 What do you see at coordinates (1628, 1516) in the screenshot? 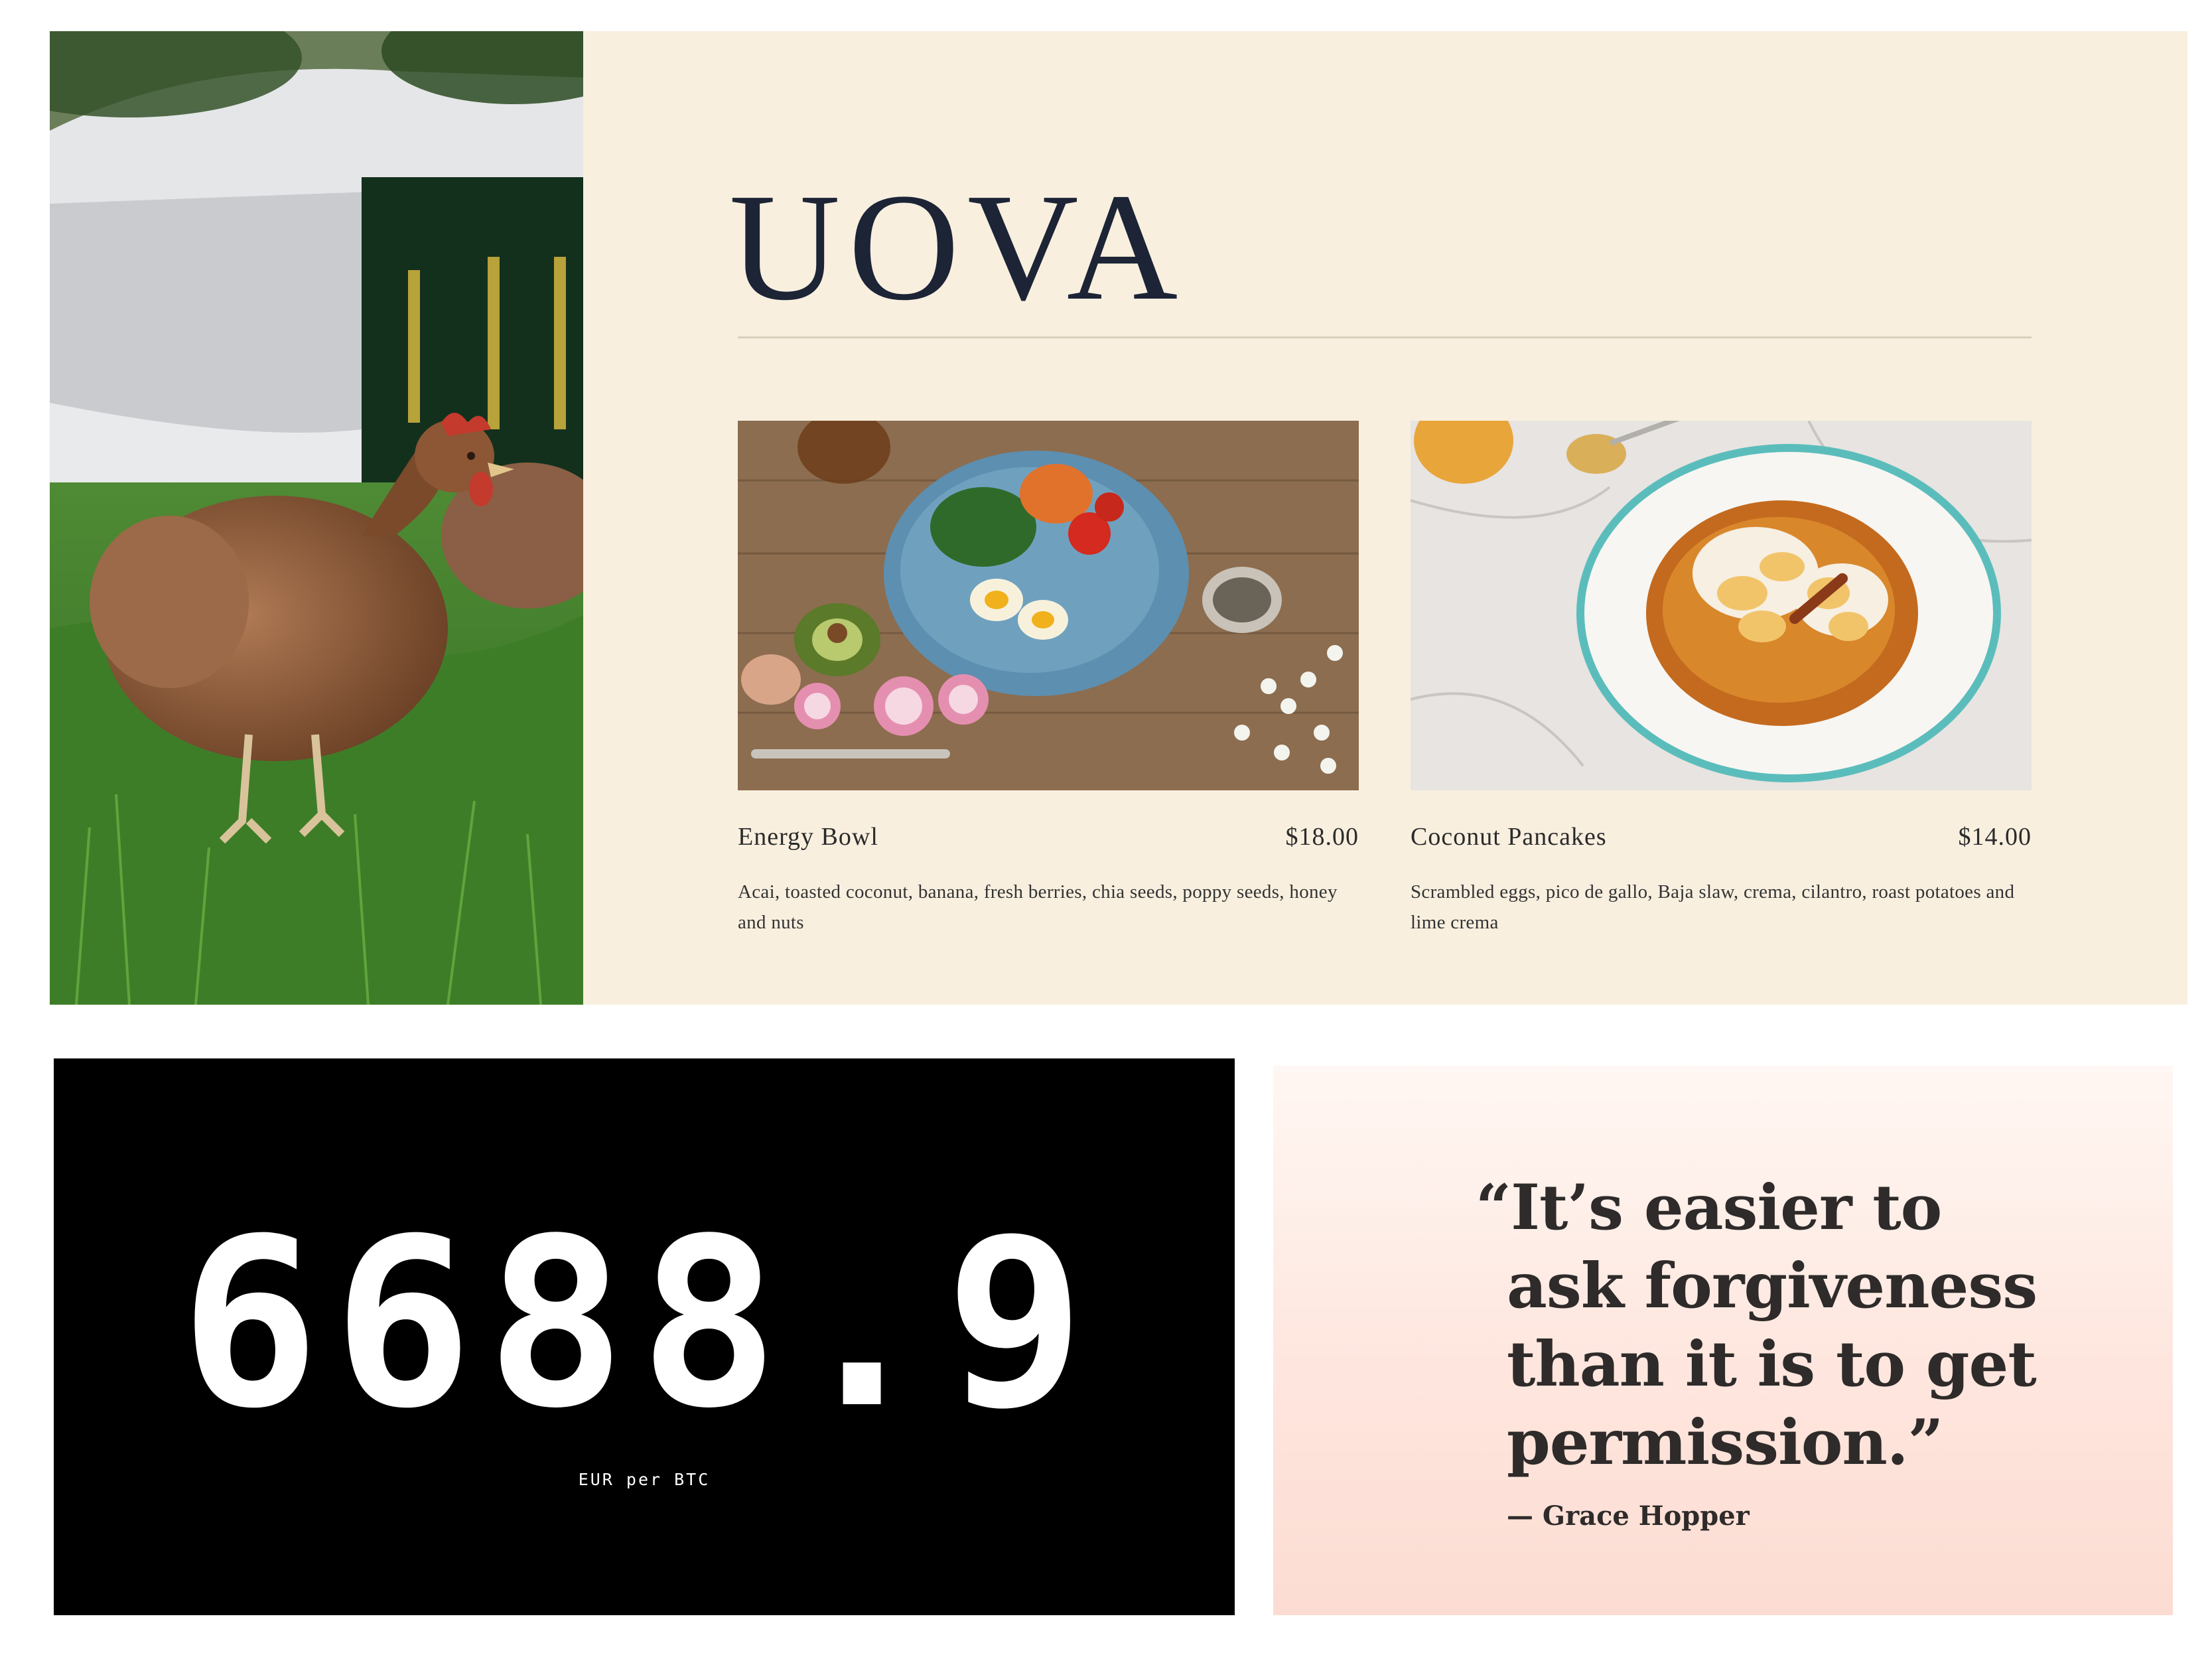
I see `quote-author: — Grace Hopper` at bounding box center [1628, 1516].